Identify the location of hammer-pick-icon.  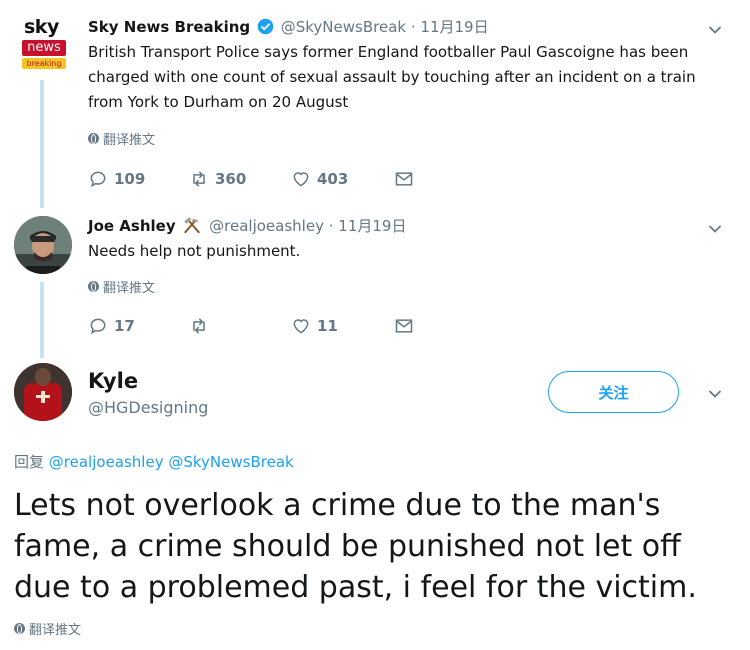
(192, 225).